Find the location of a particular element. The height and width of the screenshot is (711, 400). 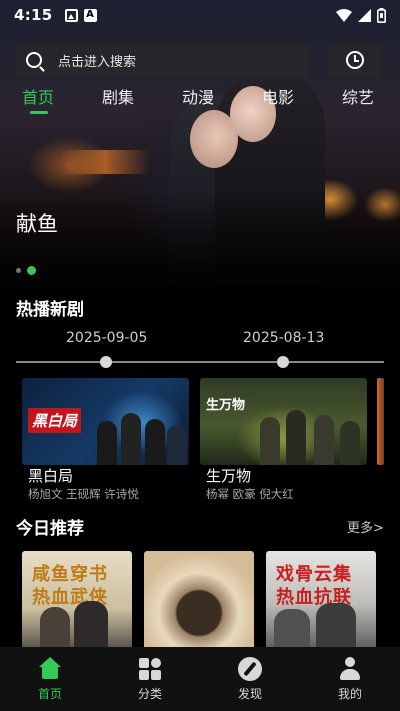

home-icon is located at coordinates (50, 669).